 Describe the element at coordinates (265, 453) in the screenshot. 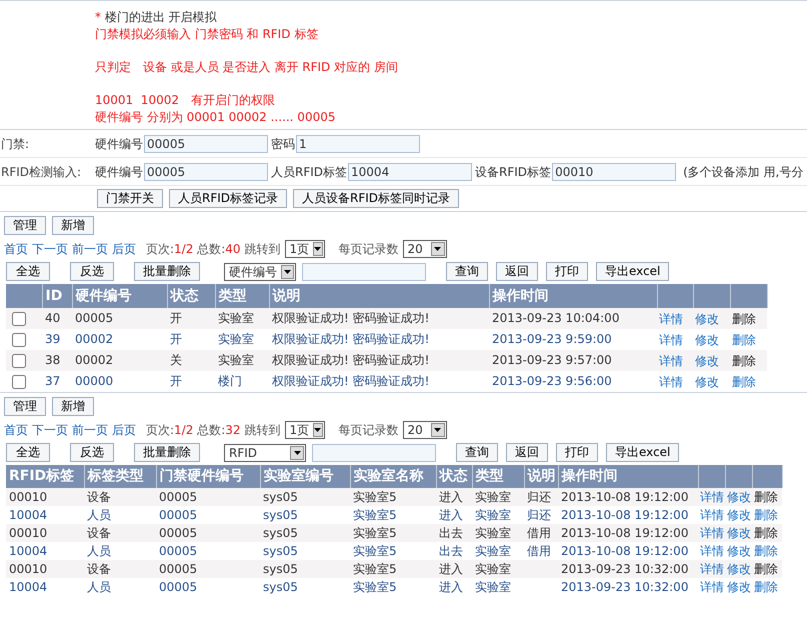

I see `filter-select: RFID` at that location.